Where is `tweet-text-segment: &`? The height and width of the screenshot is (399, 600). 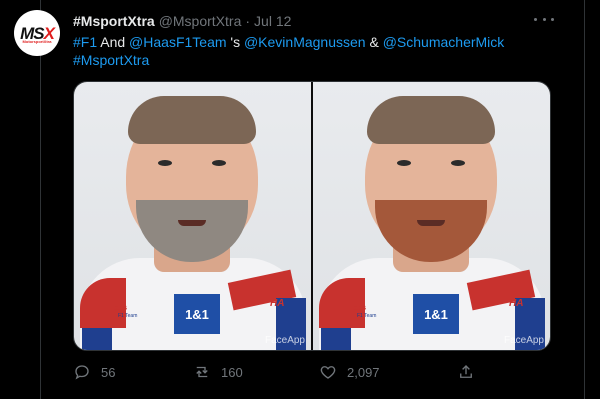 tweet-text-segment: & is located at coordinates (374, 42).